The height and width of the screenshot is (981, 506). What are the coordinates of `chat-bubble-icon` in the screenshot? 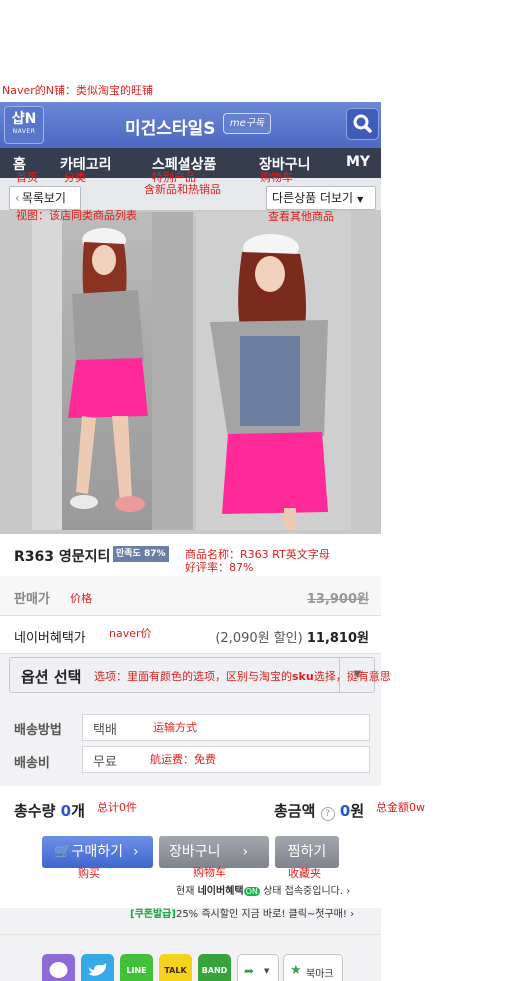 It's located at (58, 970).